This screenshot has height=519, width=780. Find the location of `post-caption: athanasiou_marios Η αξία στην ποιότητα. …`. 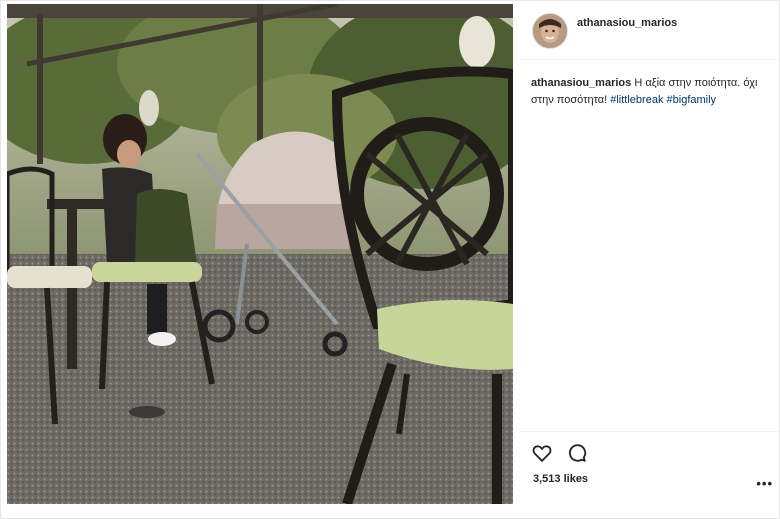

post-caption: athanasiou_marios Η αξία στην ποιότητα. … is located at coordinates (651, 92).